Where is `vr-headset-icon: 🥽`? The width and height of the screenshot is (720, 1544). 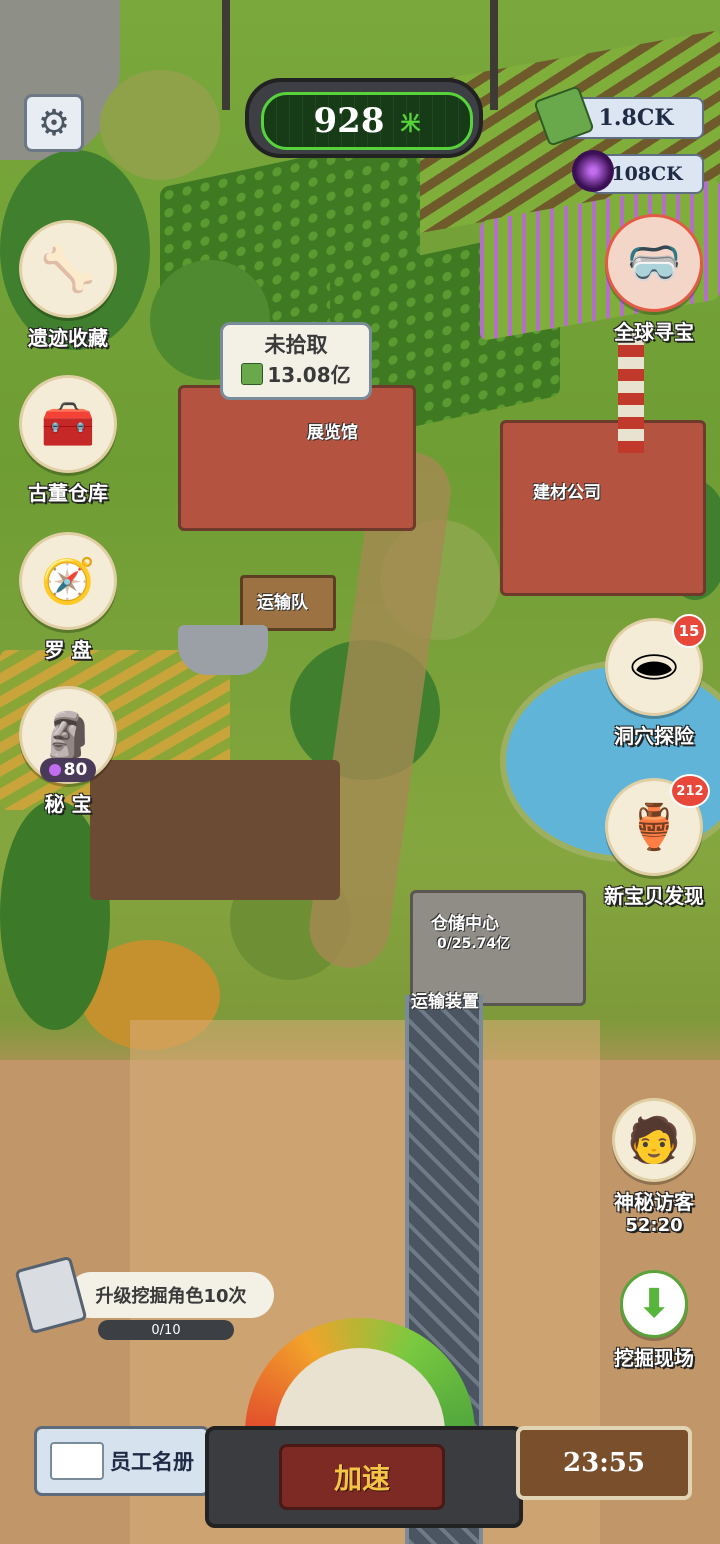 vr-headset-icon: 🥽 is located at coordinates (654, 263).